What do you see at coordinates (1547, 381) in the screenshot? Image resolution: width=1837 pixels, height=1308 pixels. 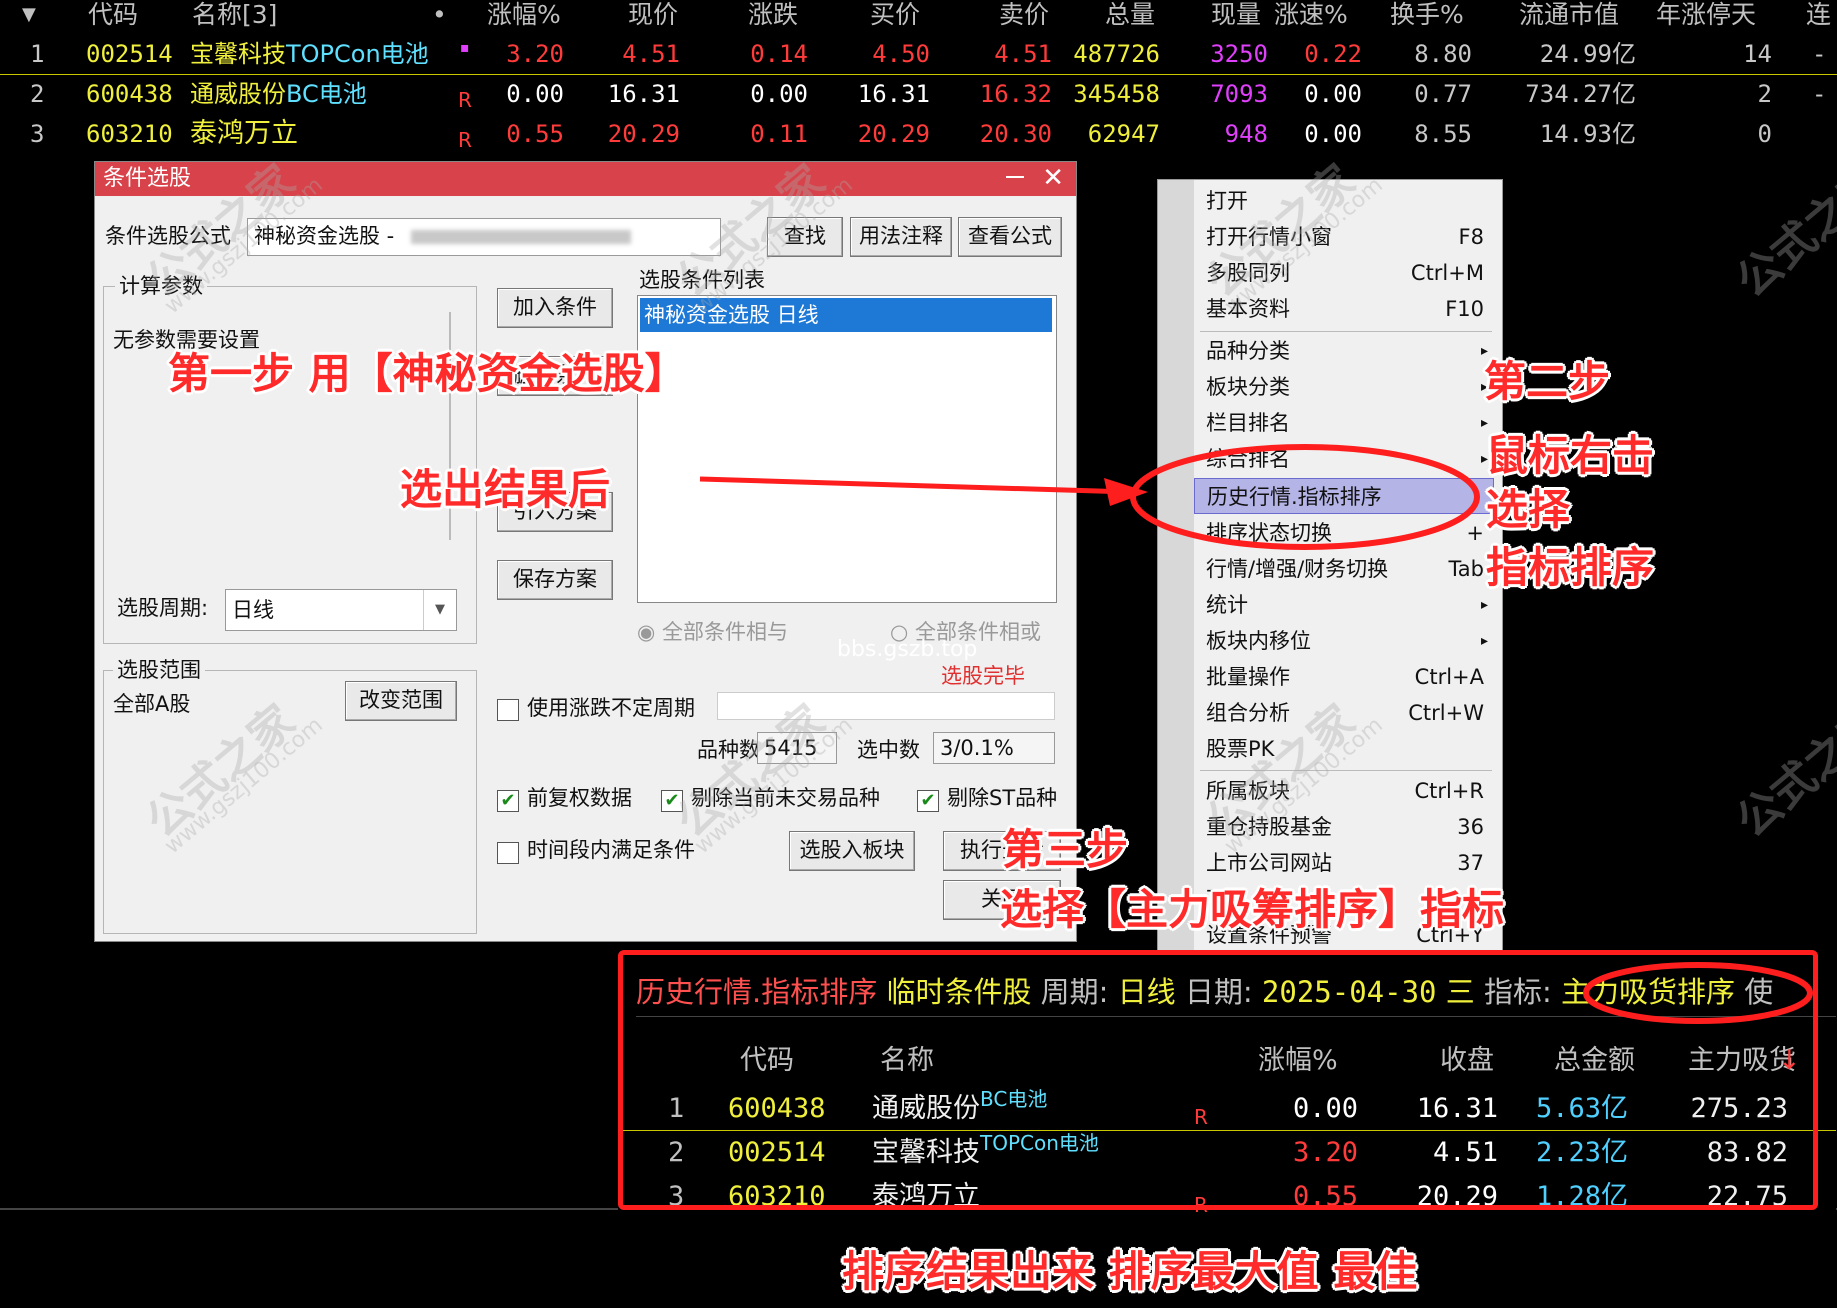 I see `annotation-step2: 第二步` at bounding box center [1547, 381].